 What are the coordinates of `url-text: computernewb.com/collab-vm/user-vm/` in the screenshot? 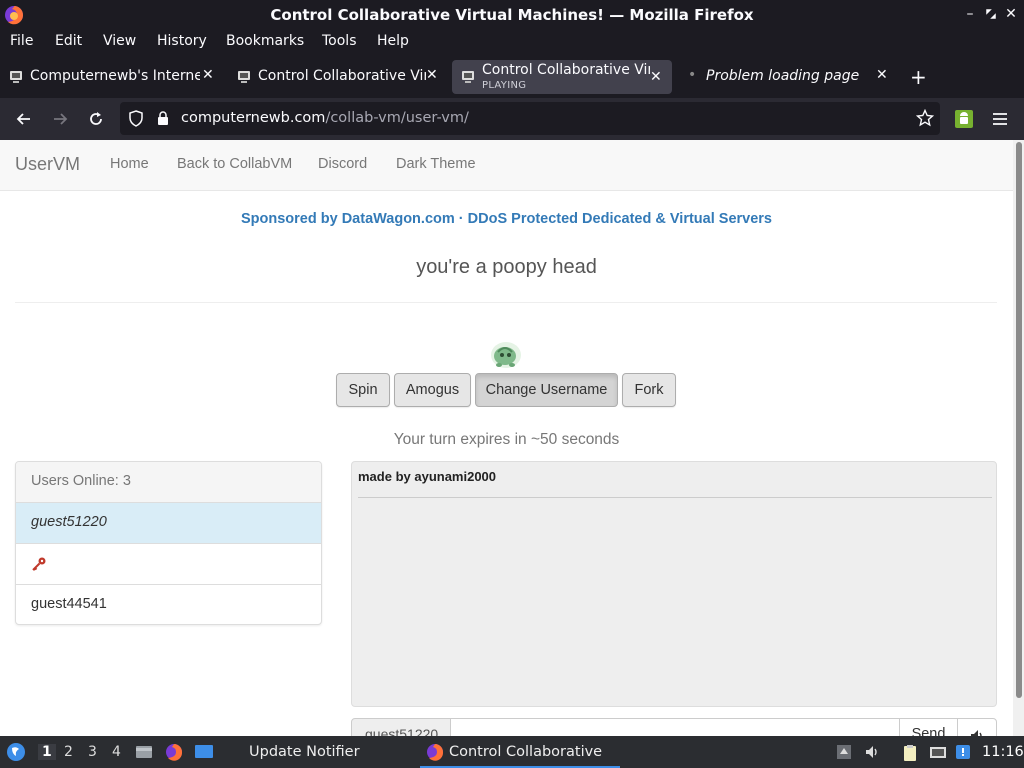 It's located at (325, 118).